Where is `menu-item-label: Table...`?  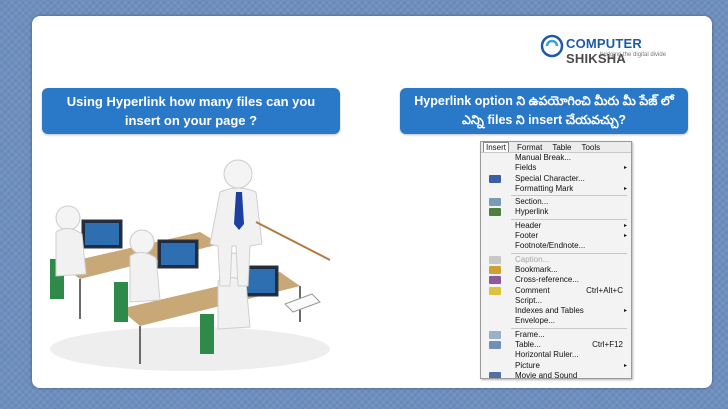 menu-item-label: Table... is located at coordinates (528, 345).